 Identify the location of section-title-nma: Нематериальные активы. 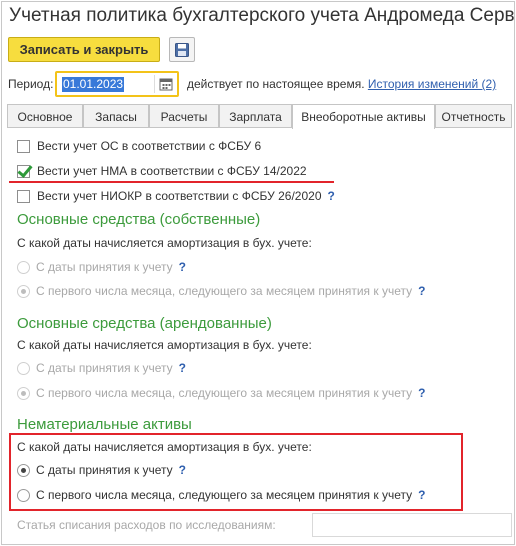
(104, 424).